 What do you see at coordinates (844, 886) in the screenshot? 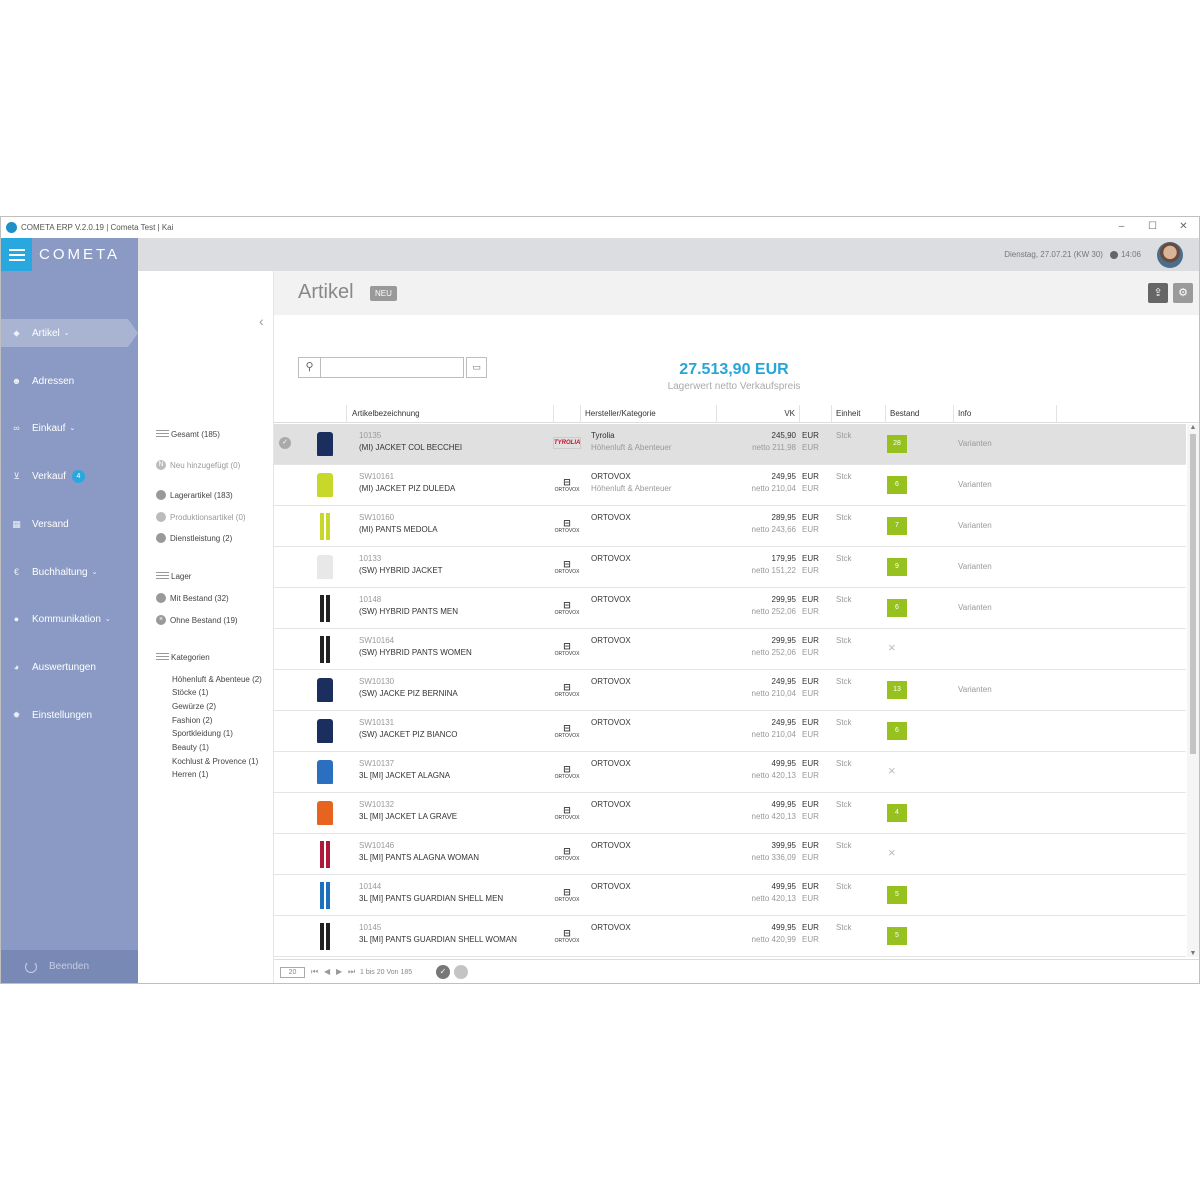
I see `unit: Stck` at bounding box center [844, 886].